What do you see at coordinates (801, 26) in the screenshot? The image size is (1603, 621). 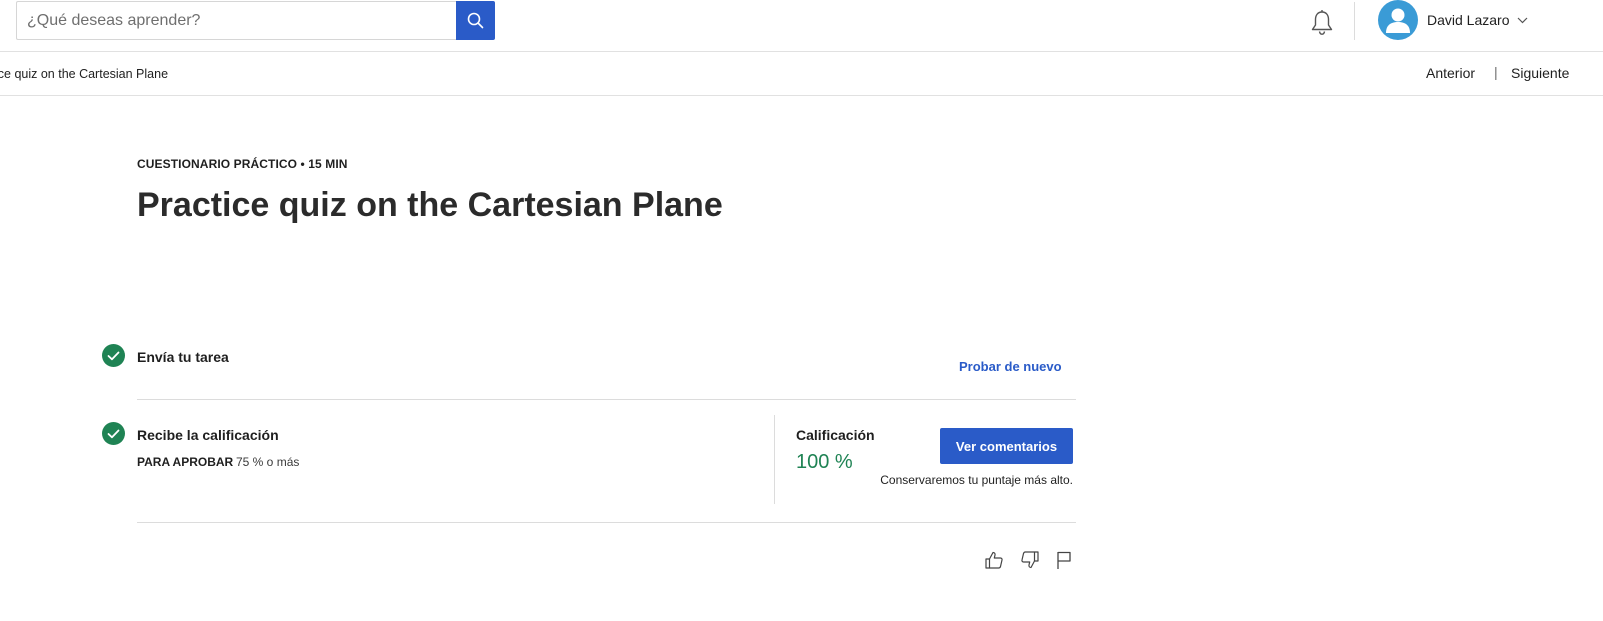 I see `top-header: David Lazaro` at bounding box center [801, 26].